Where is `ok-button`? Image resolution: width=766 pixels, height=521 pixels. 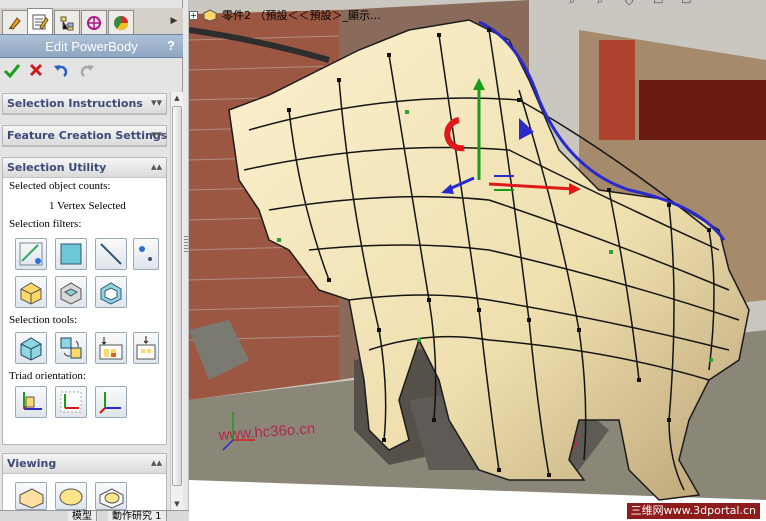 ok-button is located at coordinates (12, 72).